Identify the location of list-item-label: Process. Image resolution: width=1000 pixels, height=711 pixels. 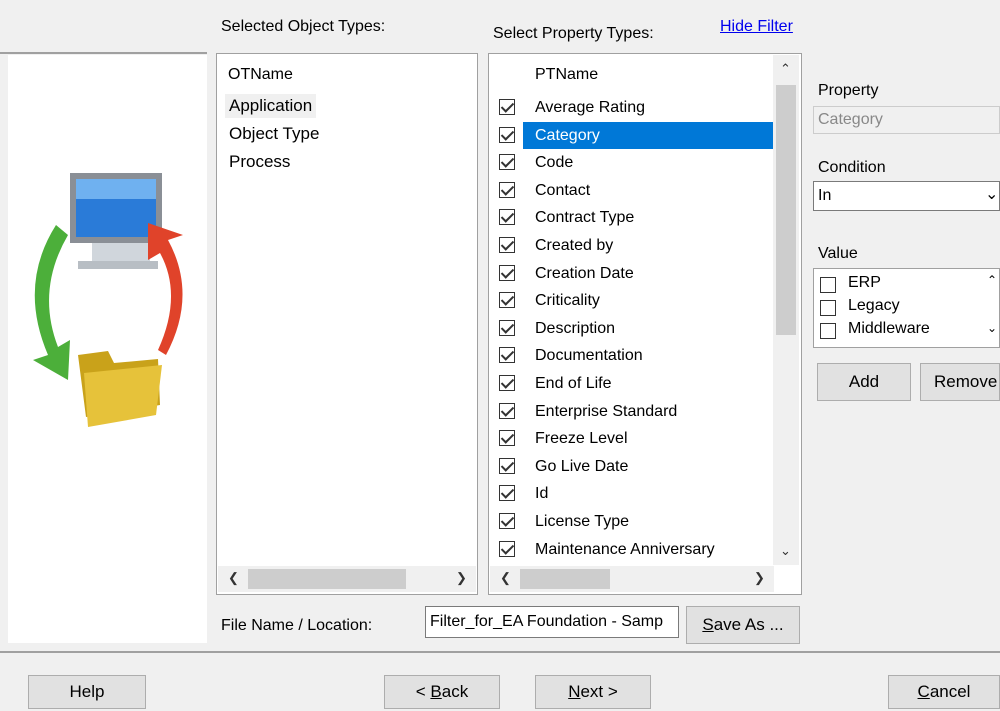
(260, 161).